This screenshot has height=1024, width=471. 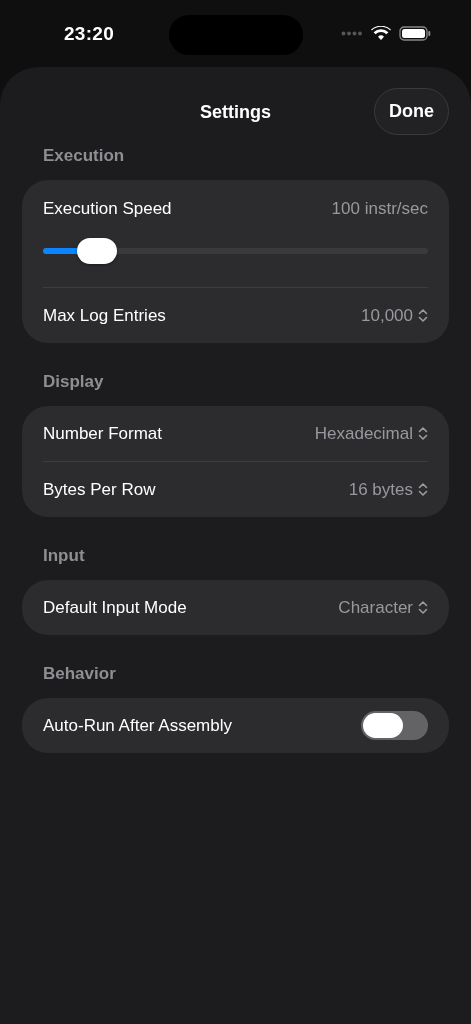 What do you see at coordinates (352, 33) in the screenshot?
I see `signal-dots-icon` at bounding box center [352, 33].